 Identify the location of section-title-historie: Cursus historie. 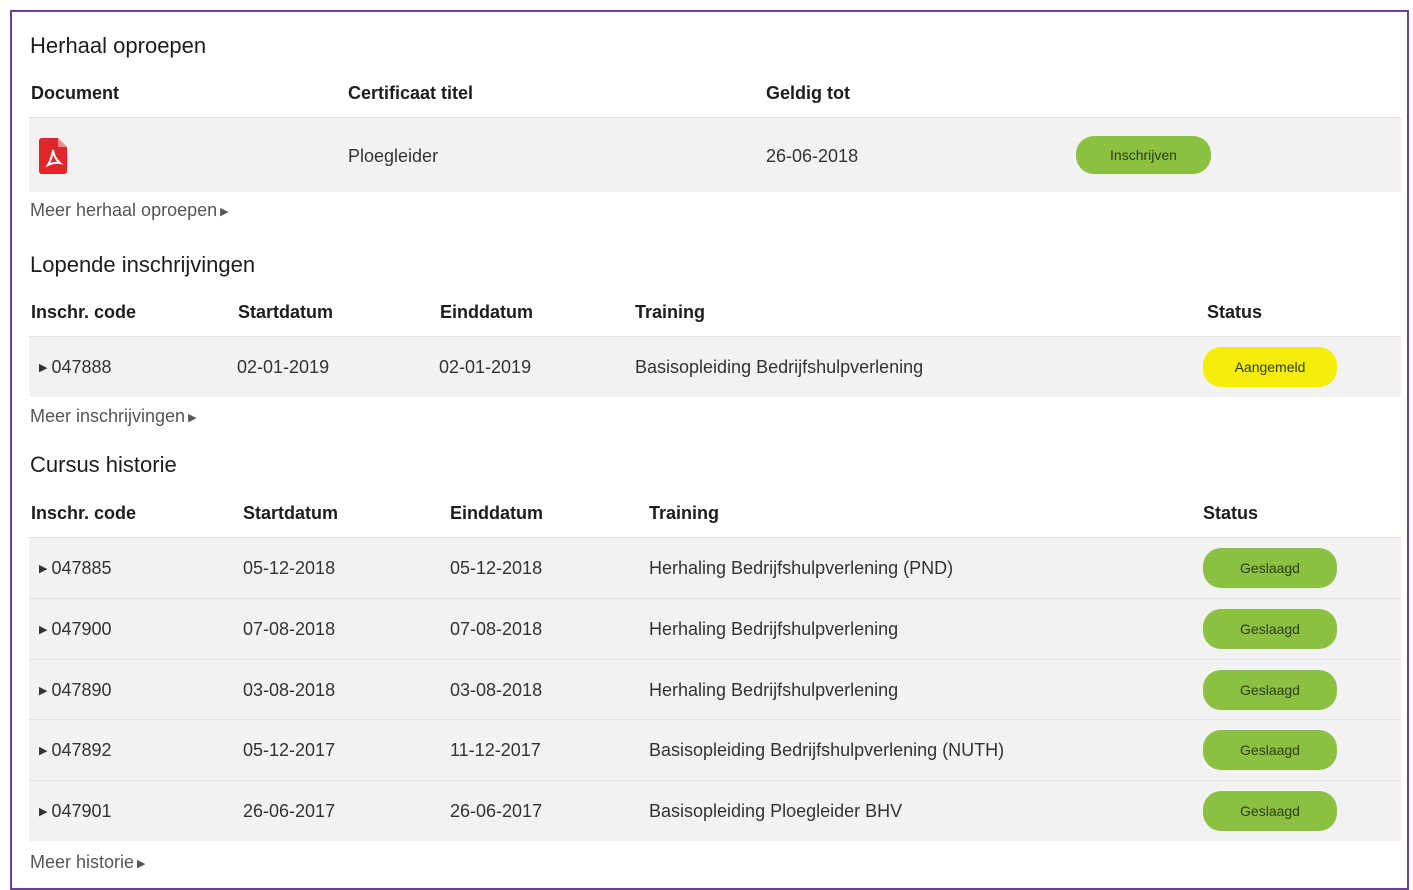
(103, 464).